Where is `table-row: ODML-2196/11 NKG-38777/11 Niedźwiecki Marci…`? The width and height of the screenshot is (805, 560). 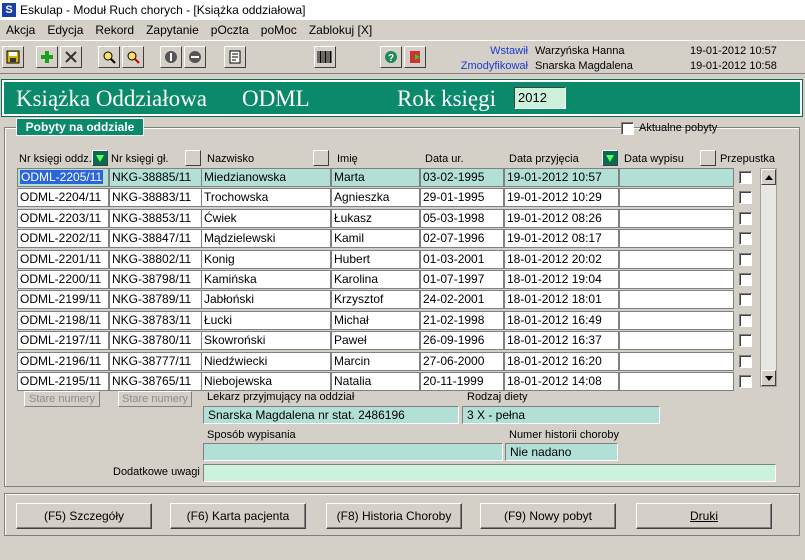 table-row: ODML-2196/11 NKG-38777/11 Niedźwiecki Marci… is located at coordinates (387, 361).